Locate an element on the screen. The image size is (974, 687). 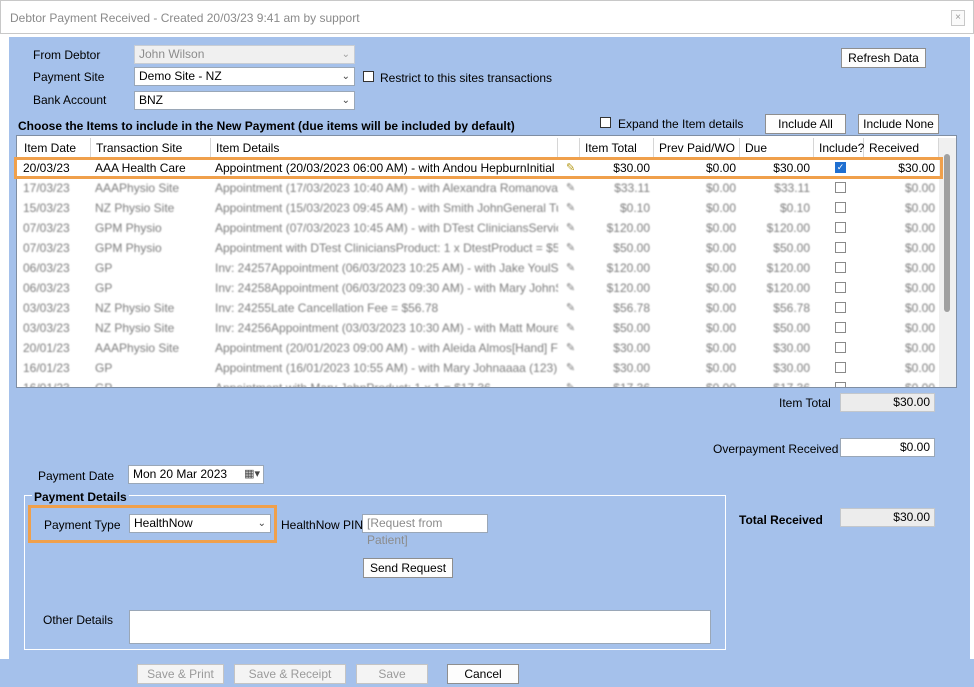
column-header-item-details: Item Details is located at coordinates (384, 148).